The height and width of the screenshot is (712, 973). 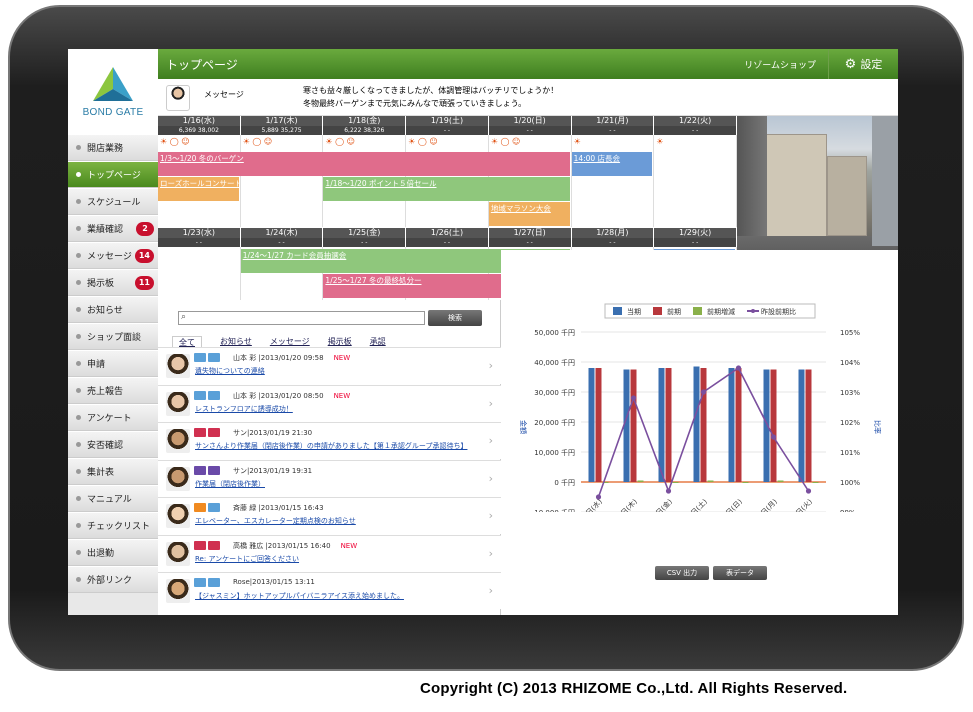 What do you see at coordinates (101, 554) in the screenshot?
I see `sidebar-item-label: 出退勤` at bounding box center [101, 554].